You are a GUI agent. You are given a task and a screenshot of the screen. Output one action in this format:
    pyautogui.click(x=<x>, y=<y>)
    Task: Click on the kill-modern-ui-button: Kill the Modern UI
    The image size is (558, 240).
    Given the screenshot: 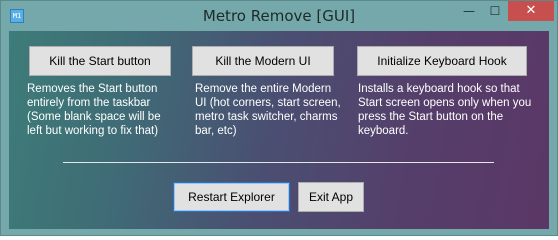 What is the action you would take?
    pyautogui.click(x=263, y=61)
    